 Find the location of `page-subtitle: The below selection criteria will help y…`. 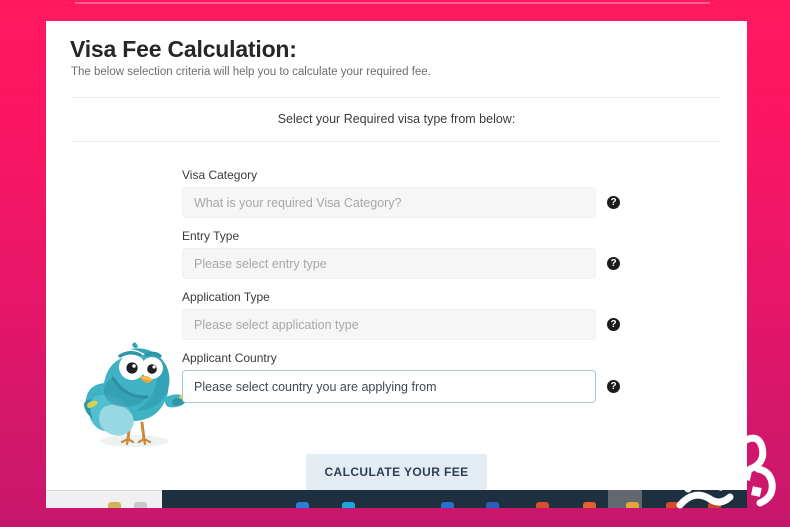

page-subtitle: The below selection criteria will help y… is located at coordinates (251, 72).